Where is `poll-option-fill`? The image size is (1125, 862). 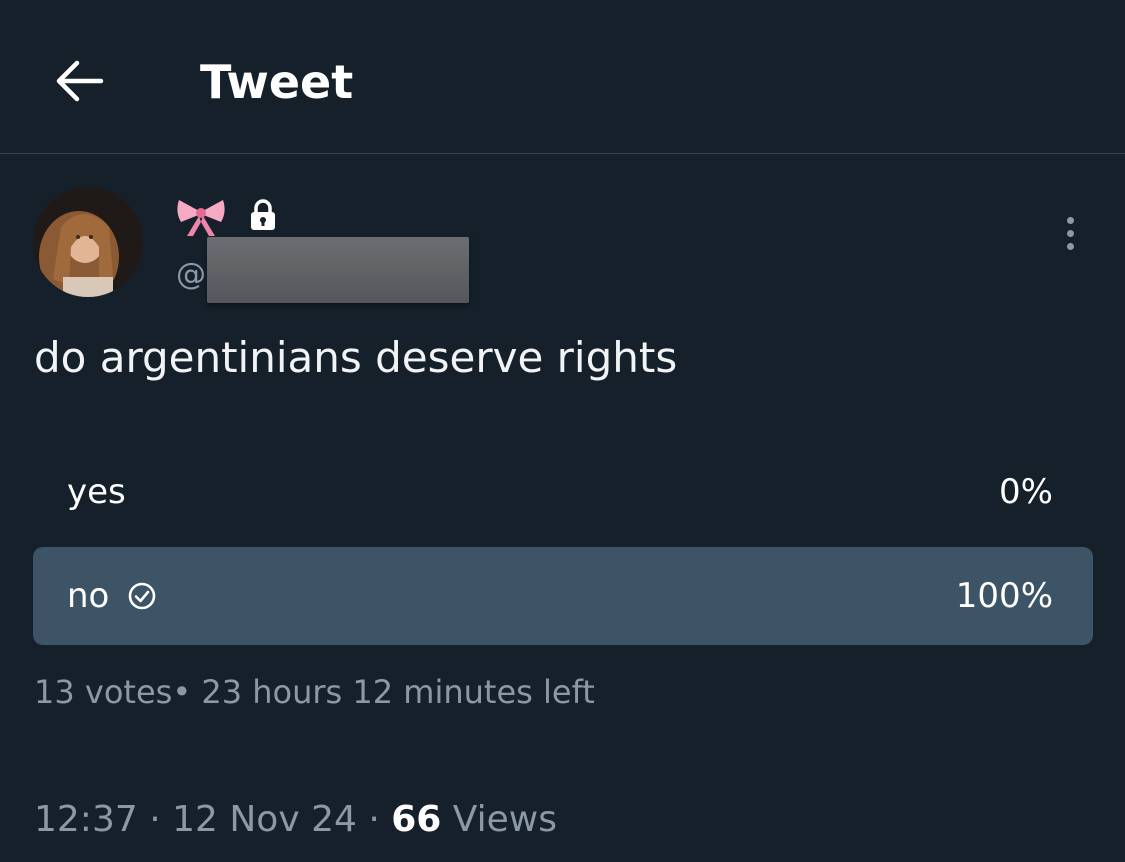
poll-option-fill is located at coordinates (563, 596).